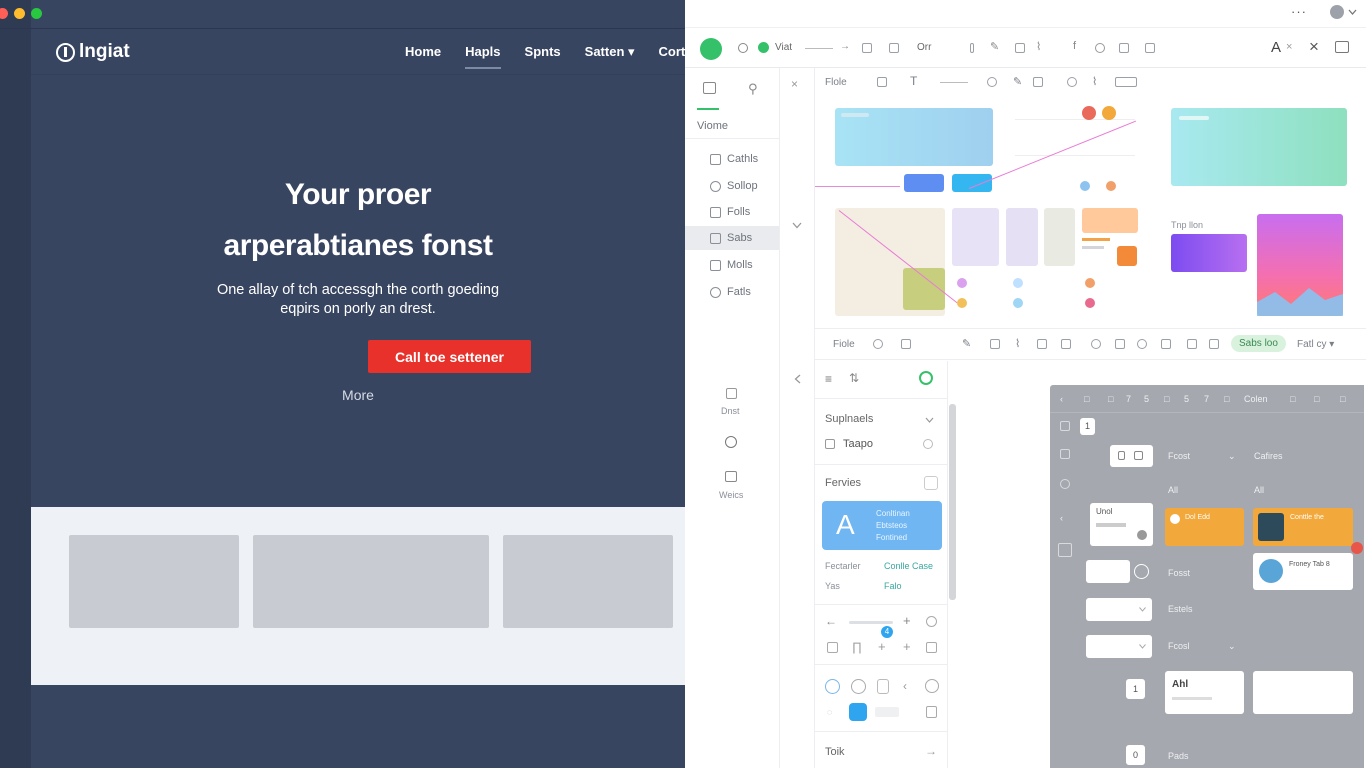 The image size is (1366, 768). I want to click on cta-button: Call toe settener, so click(449, 356).